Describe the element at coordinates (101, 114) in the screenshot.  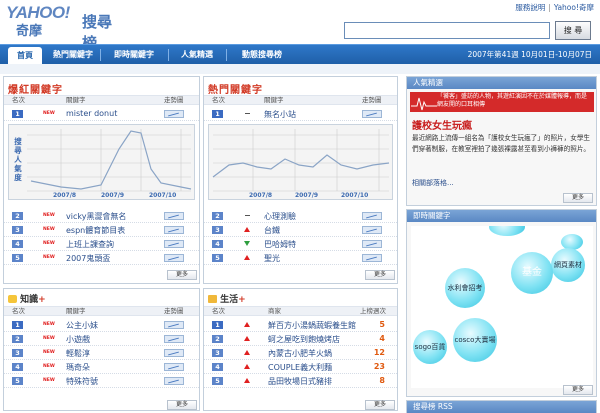
I see `list-item: 1 NEW mister donut` at that location.